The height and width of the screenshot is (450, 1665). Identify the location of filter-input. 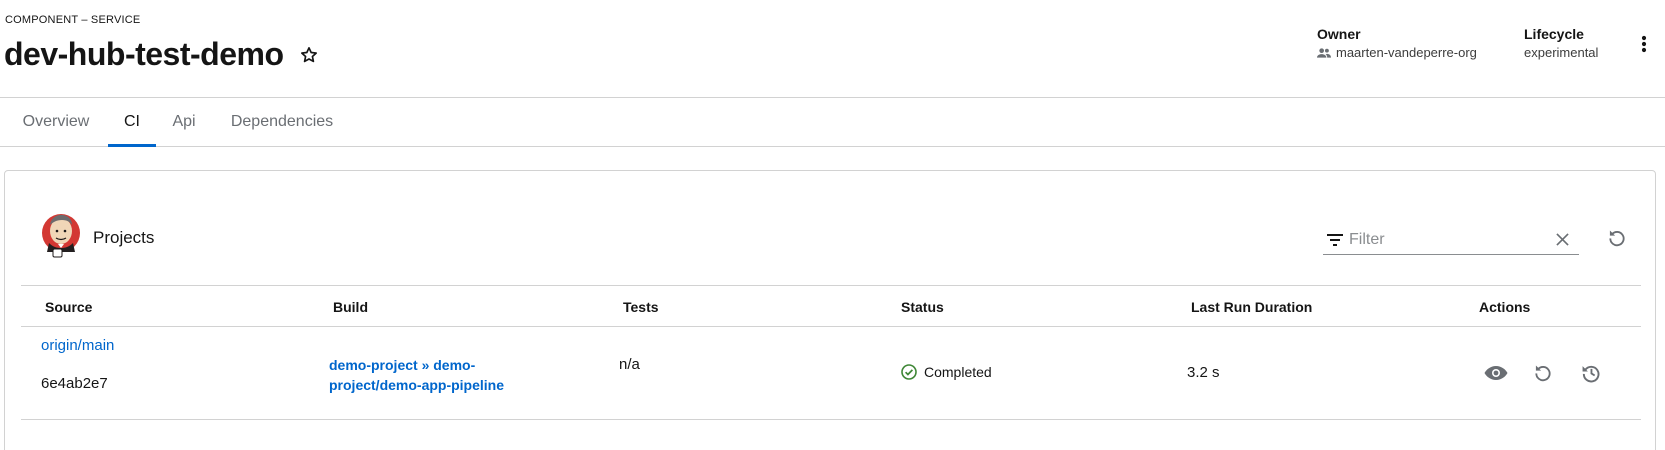
(1452, 239).